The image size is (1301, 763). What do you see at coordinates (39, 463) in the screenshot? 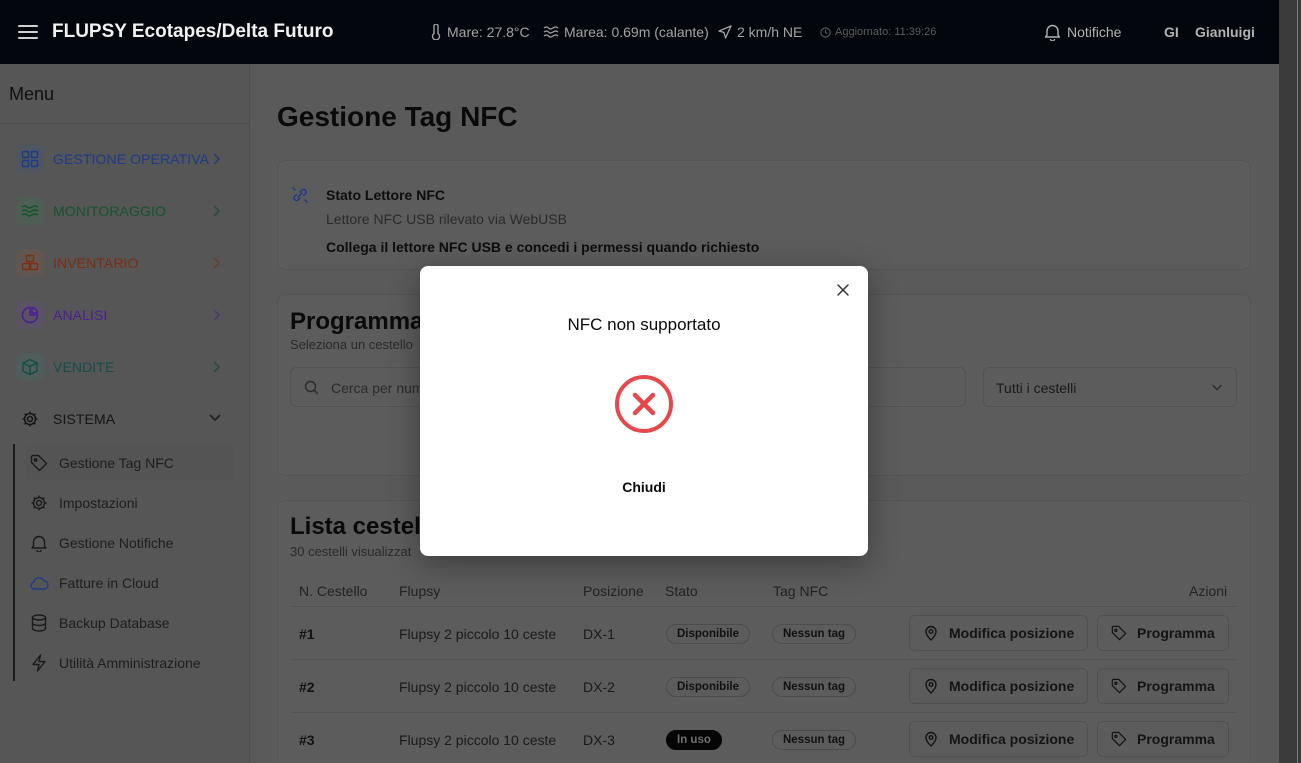
I see `tag-icon` at bounding box center [39, 463].